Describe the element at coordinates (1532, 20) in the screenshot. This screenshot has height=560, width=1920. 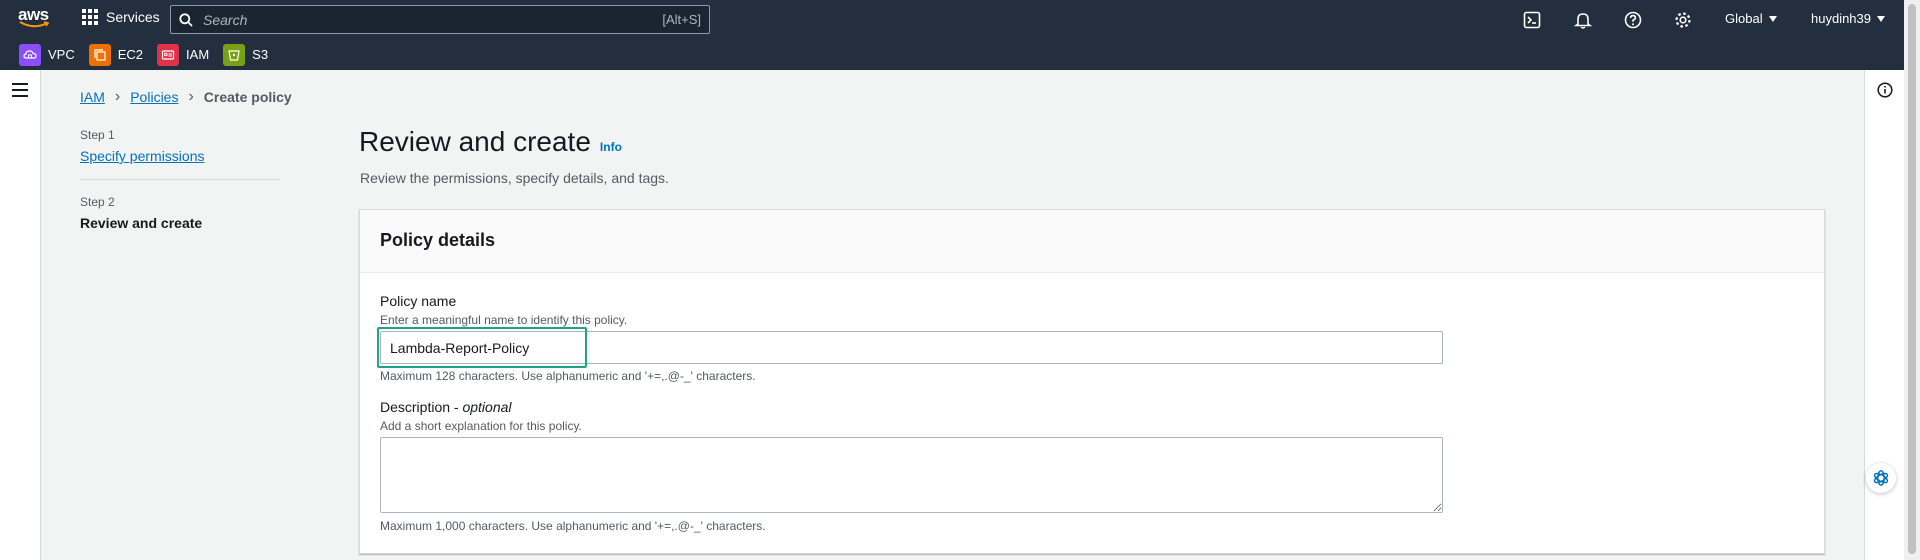
I see `cloudshell-icon` at that location.